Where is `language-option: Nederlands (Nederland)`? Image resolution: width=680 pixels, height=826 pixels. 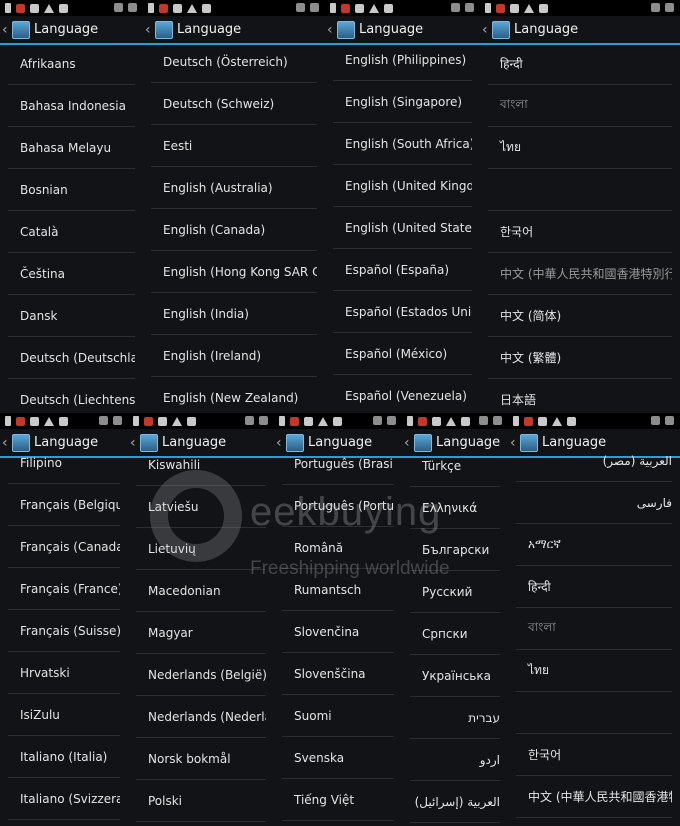 language-option: Nederlands (Nederland) is located at coordinates (201, 717).